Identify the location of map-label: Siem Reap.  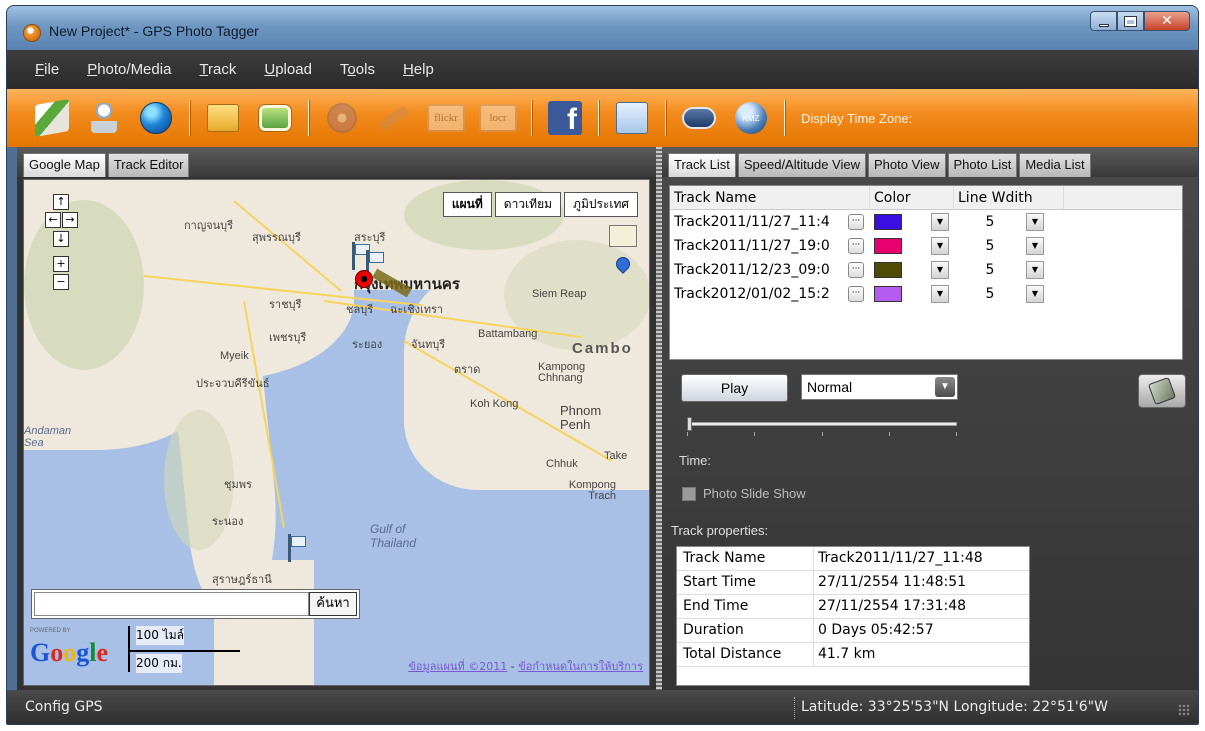
(559, 294).